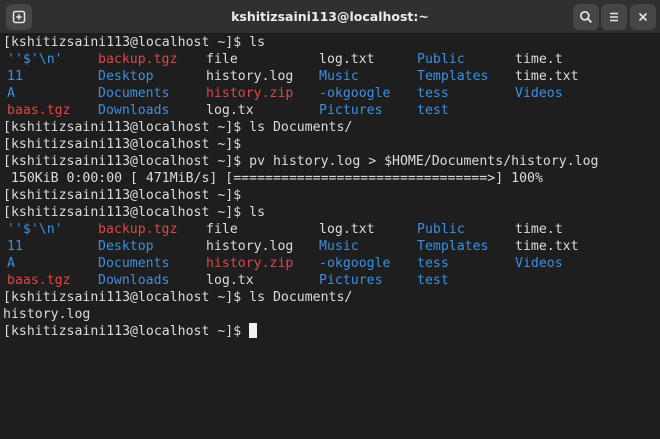  I want to click on title-bar: kshitizsaini113@localhost:~, so click(330, 17).